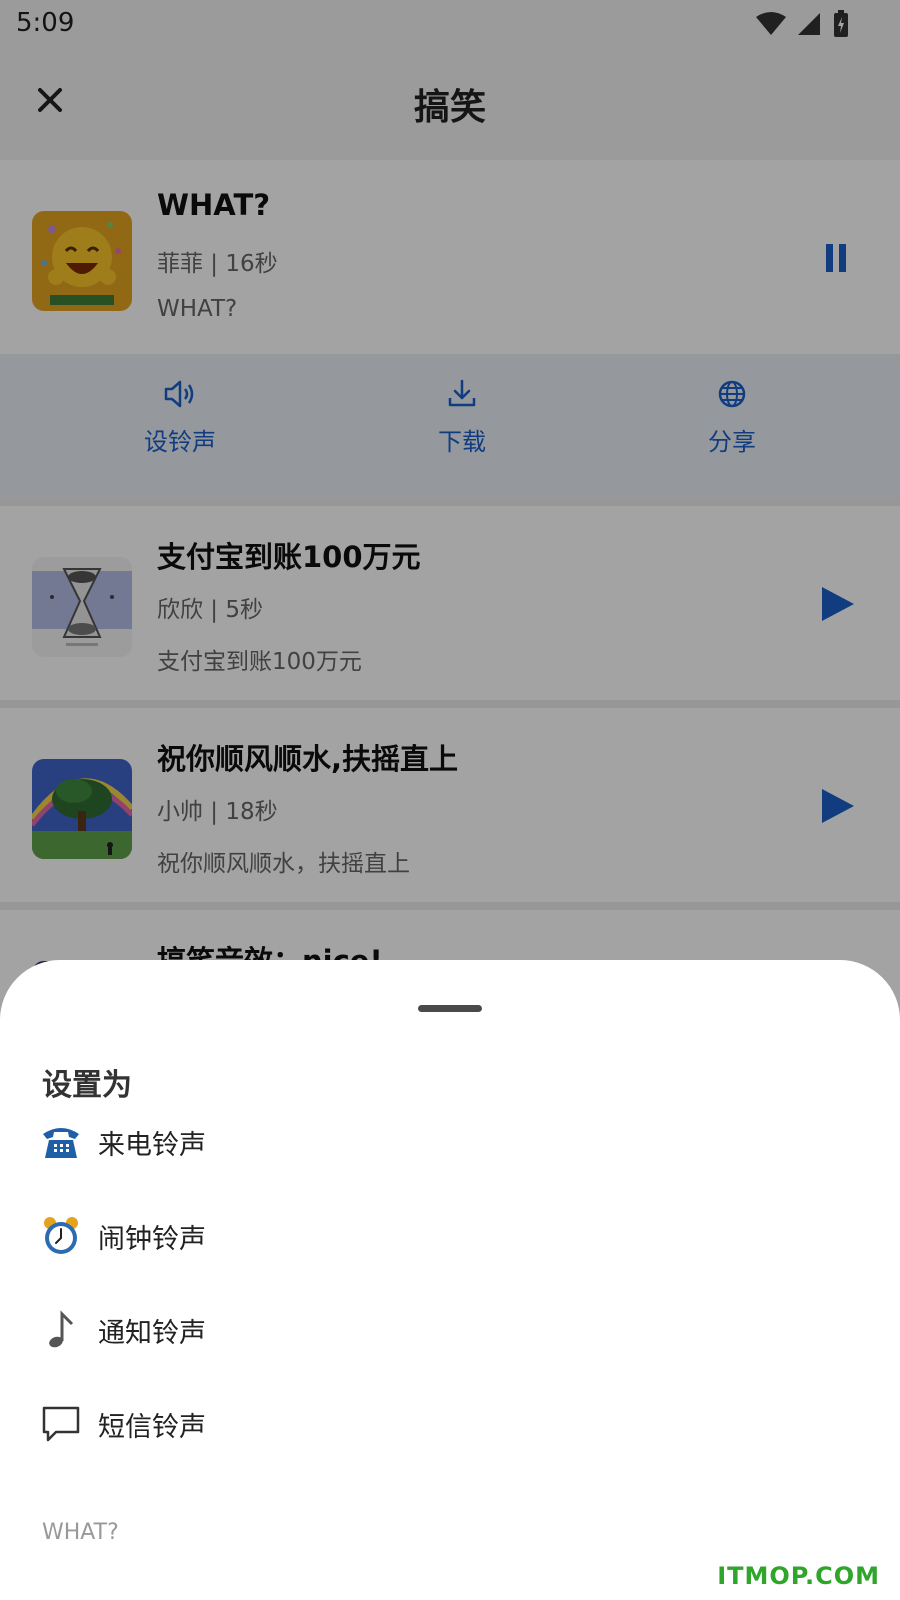 The image size is (900, 1600). What do you see at coordinates (798, 1576) in the screenshot?
I see `watermark: ITMOP.COM` at bounding box center [798, 1576].